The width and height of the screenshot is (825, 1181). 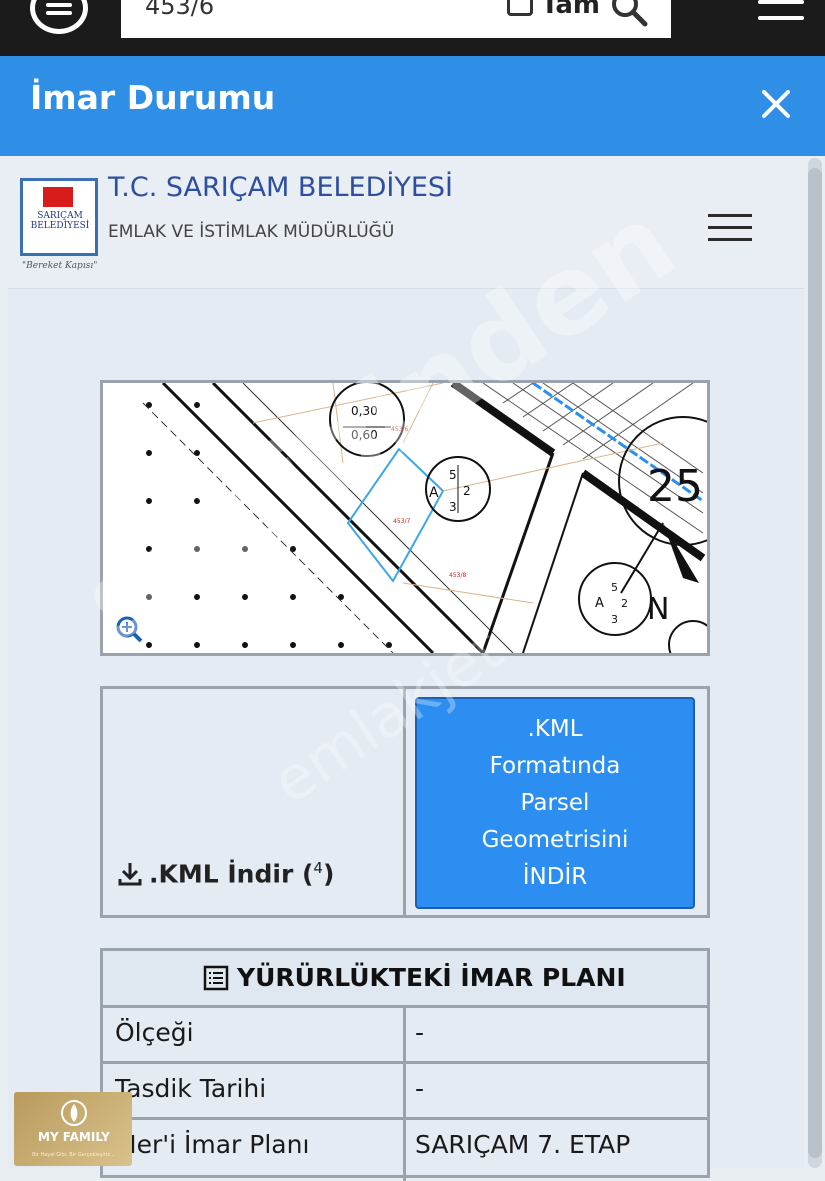 What do you see at coordinates (405, 1146) in the screenshot?
I see `table-row: Mer'i İmar Planı SARIÇAM 7. ETAP` at bounding box center [405, 1146].